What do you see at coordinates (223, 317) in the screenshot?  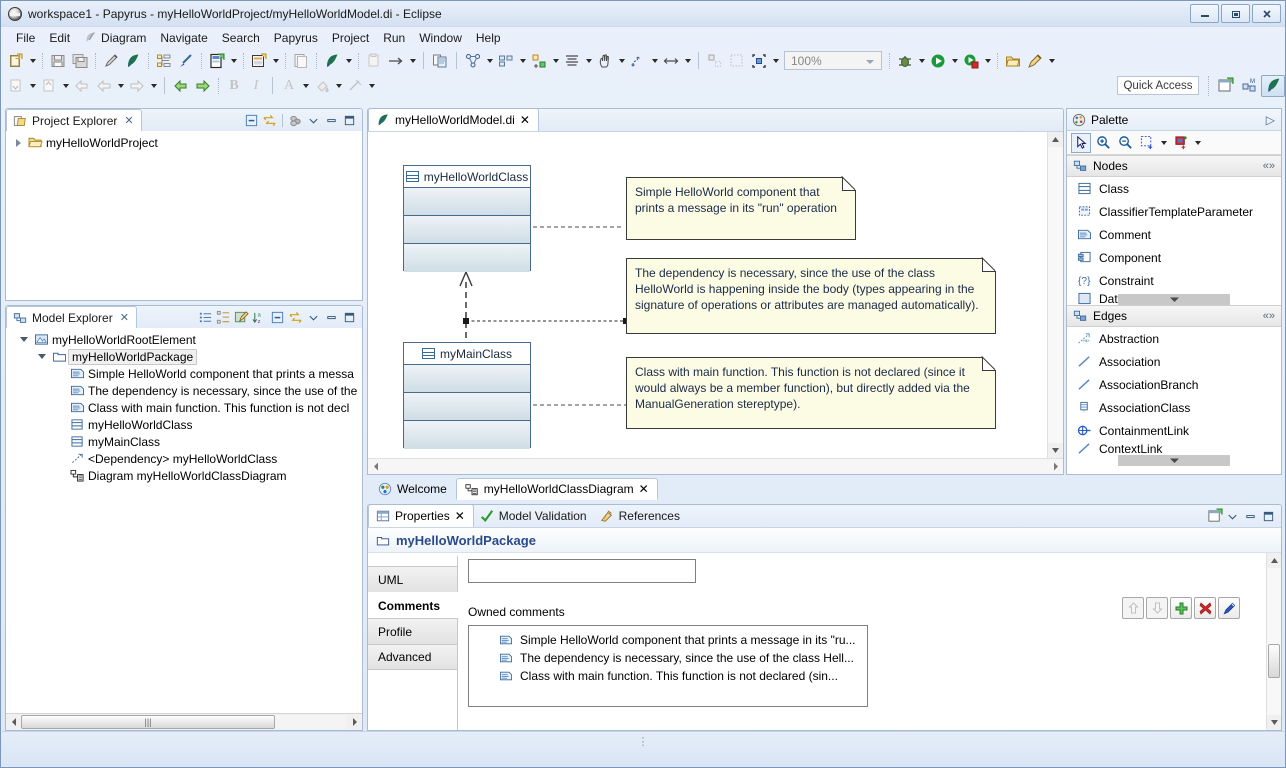 I see `tree-layout-icon` at bounding box center [223, 317].